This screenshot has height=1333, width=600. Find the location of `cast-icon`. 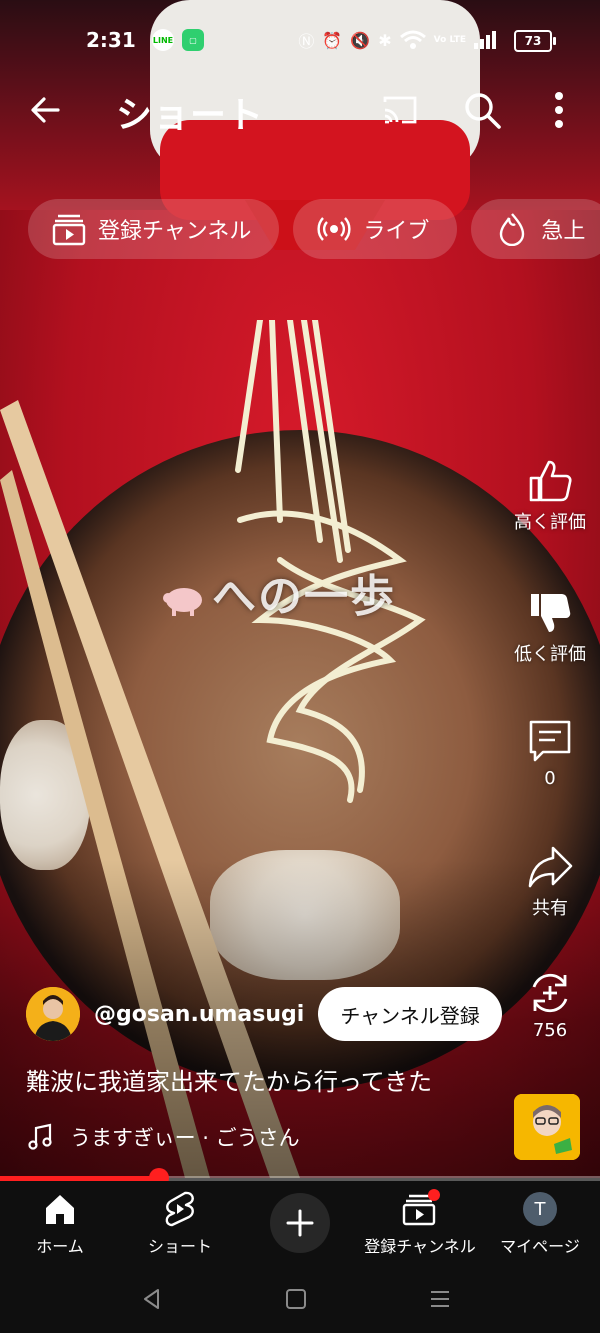

cast-icon is located at coordinates (400, 110).